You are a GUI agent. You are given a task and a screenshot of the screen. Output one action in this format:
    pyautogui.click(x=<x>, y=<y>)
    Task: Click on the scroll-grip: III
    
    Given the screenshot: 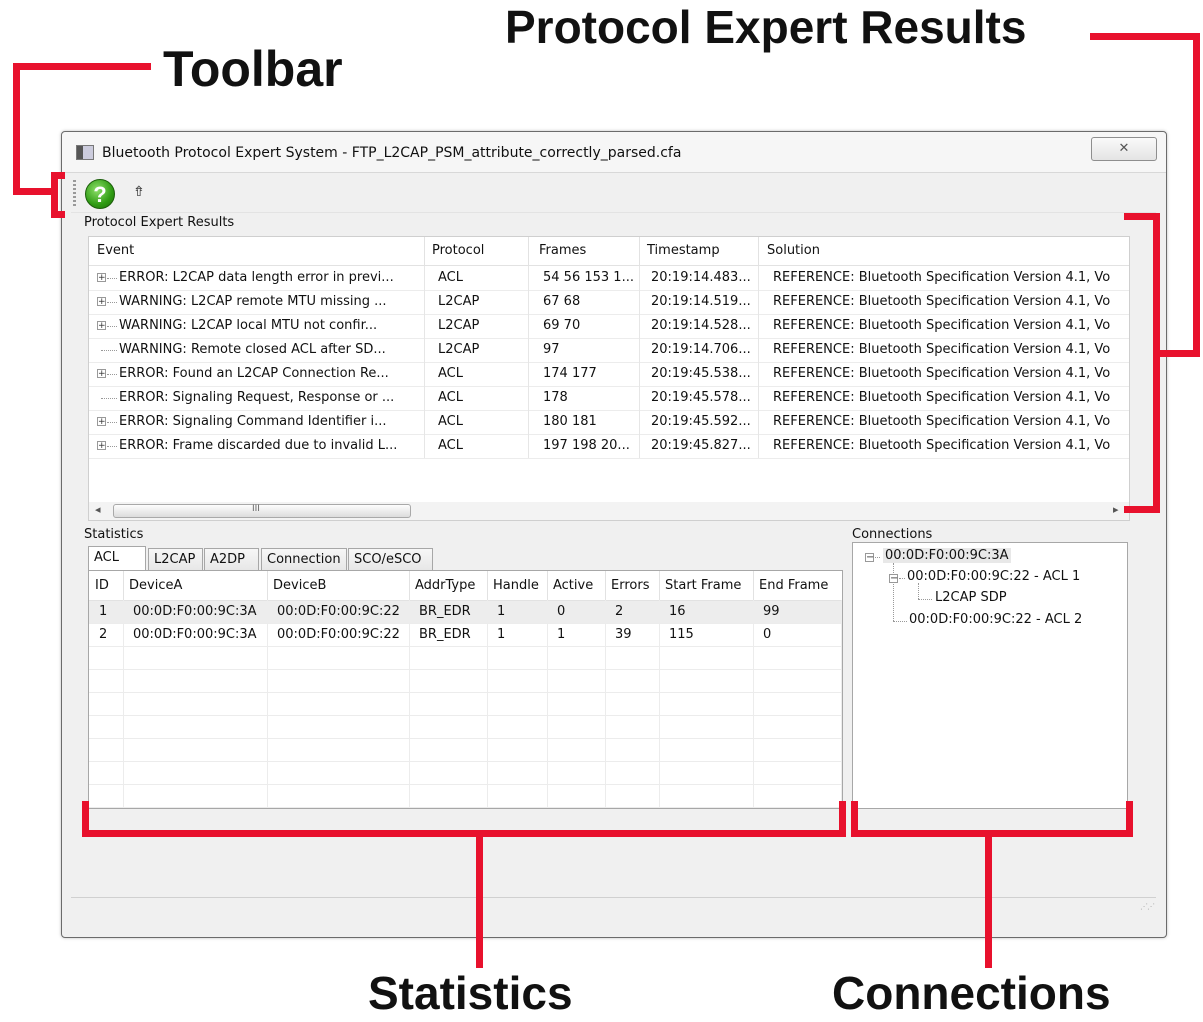 What is the action you would take?
    pyautogui.click(x=256, y=509)
    